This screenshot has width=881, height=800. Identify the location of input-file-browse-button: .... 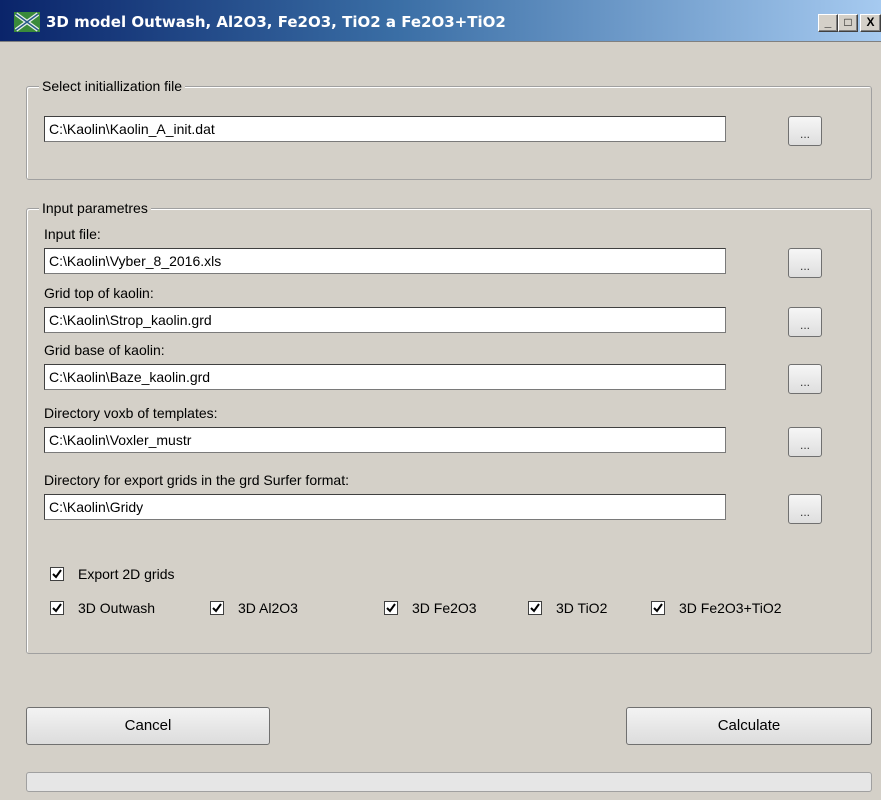
(805, 263).